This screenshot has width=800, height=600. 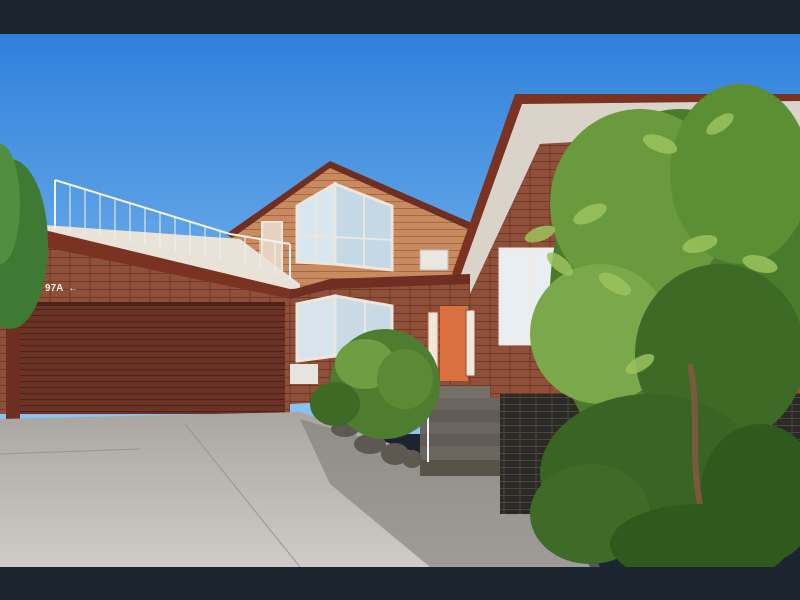 I want to click on house-number-arrow: ←, so click(x=73, y=288).